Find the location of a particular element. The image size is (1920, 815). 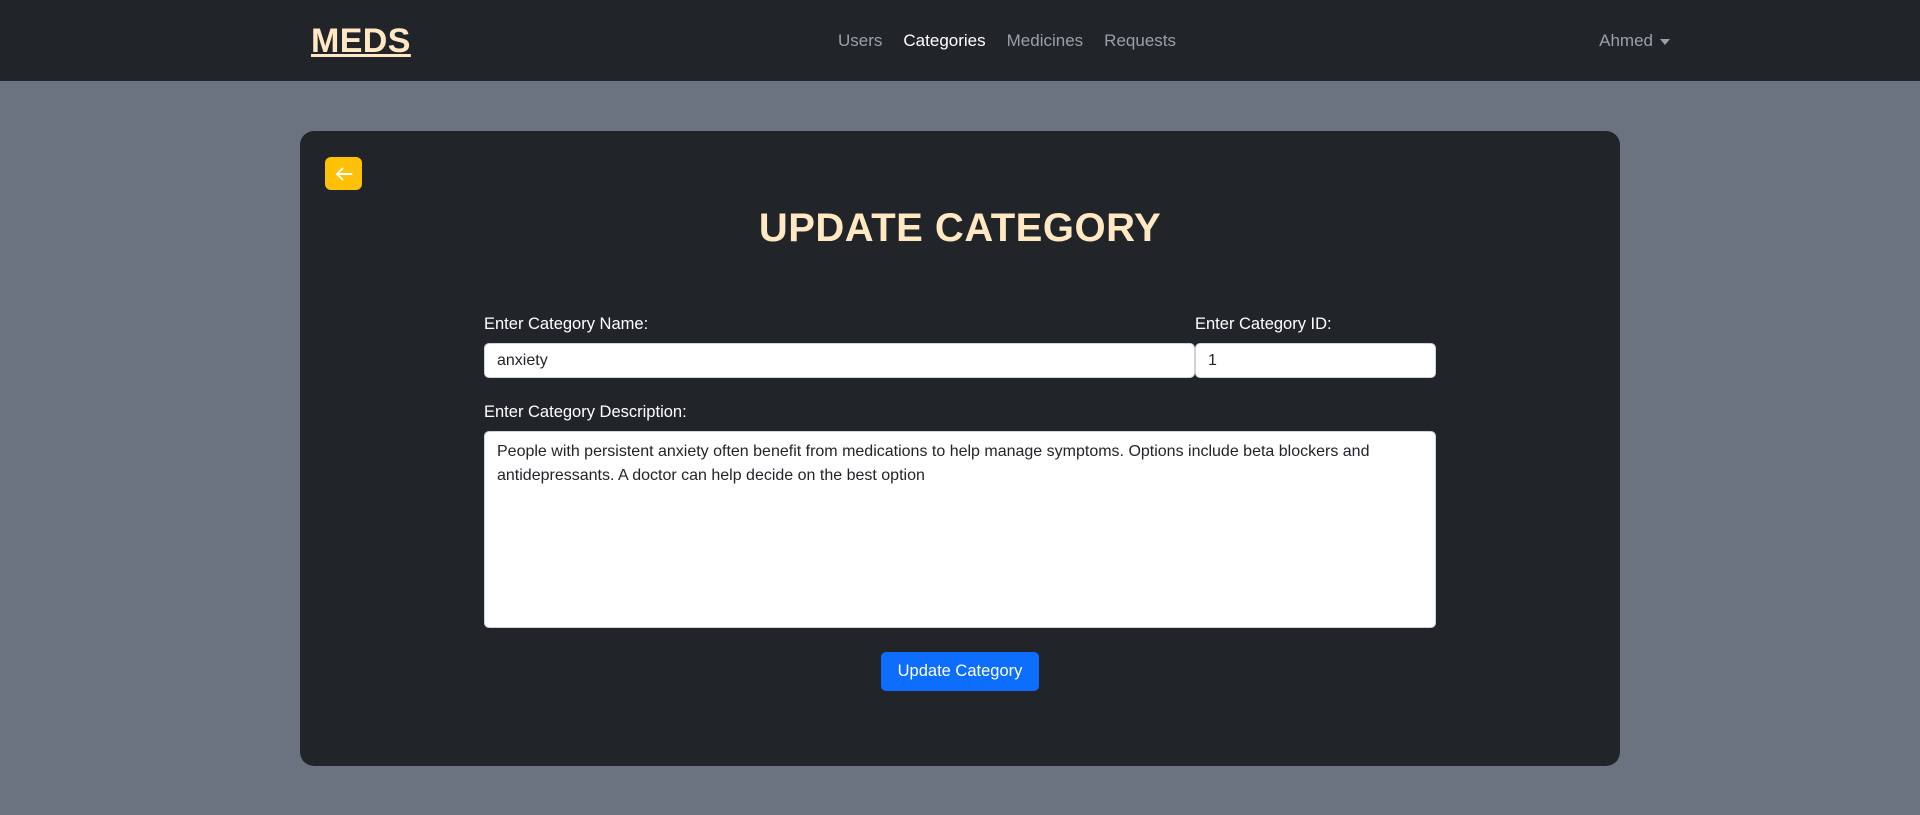

nav-link-requests: Requests is located at coordinates (1140, 40).